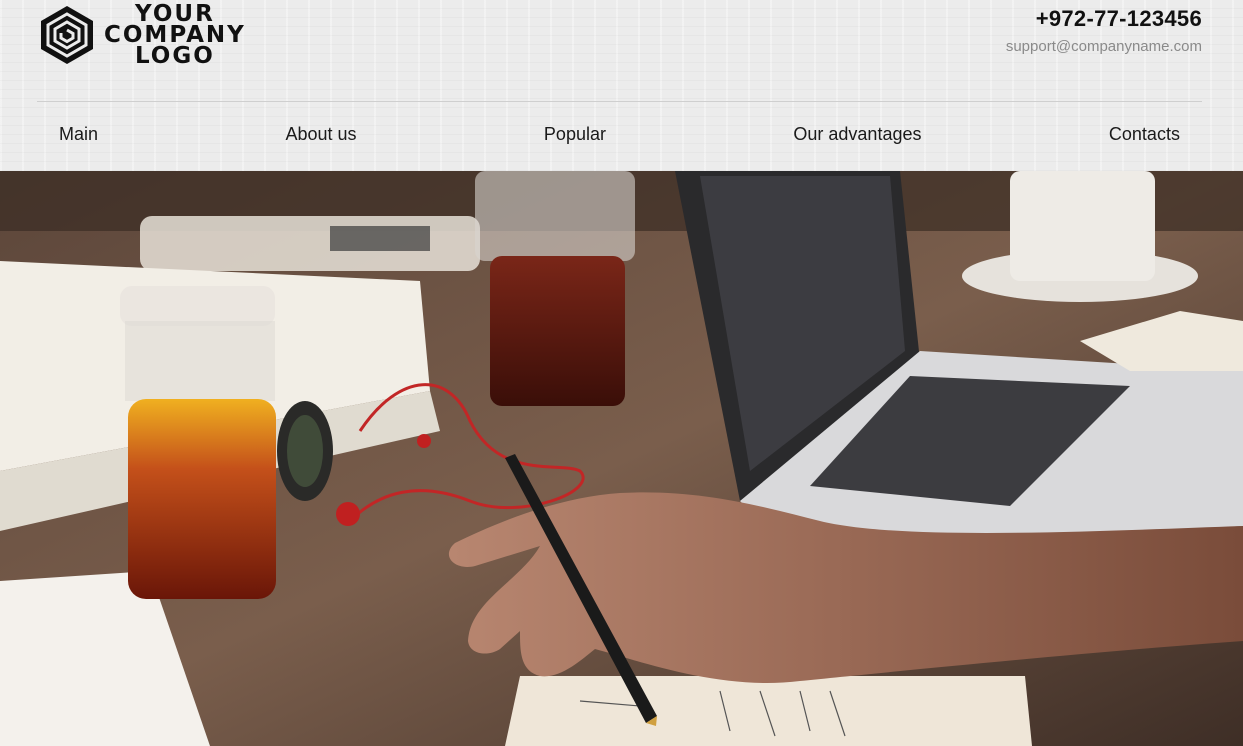  Describe the element at coordinates (1104, 19) in the screenshot. I see `phone-number: +972-77-123456` at that location.